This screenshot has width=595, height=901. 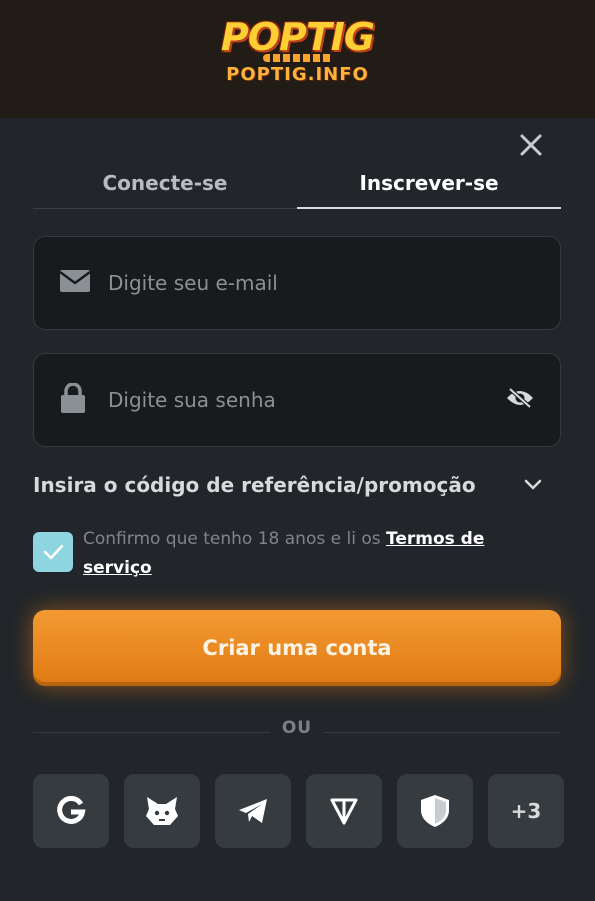 What do you see at coordinates (254, 485) in the screenshot?
I see `promo-code-label: Insira o código de referência/promoção` at bounding box center [254, 485].